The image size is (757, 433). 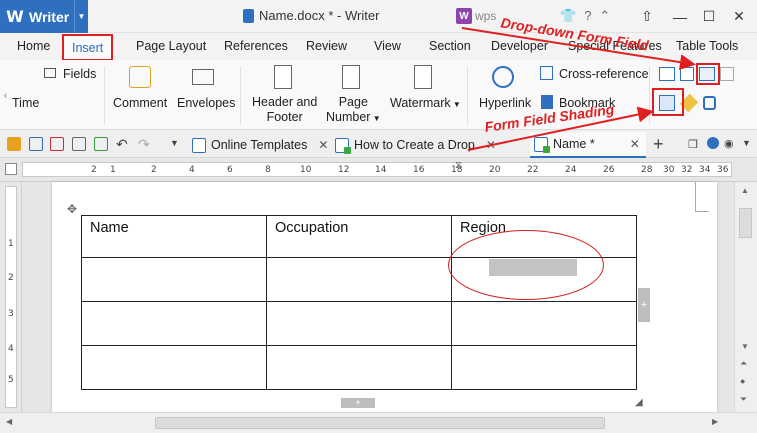 What do you see at coordinates (387, 46) in the screenshot?
I see `tab-view: View` at bounding box center [387, 46].